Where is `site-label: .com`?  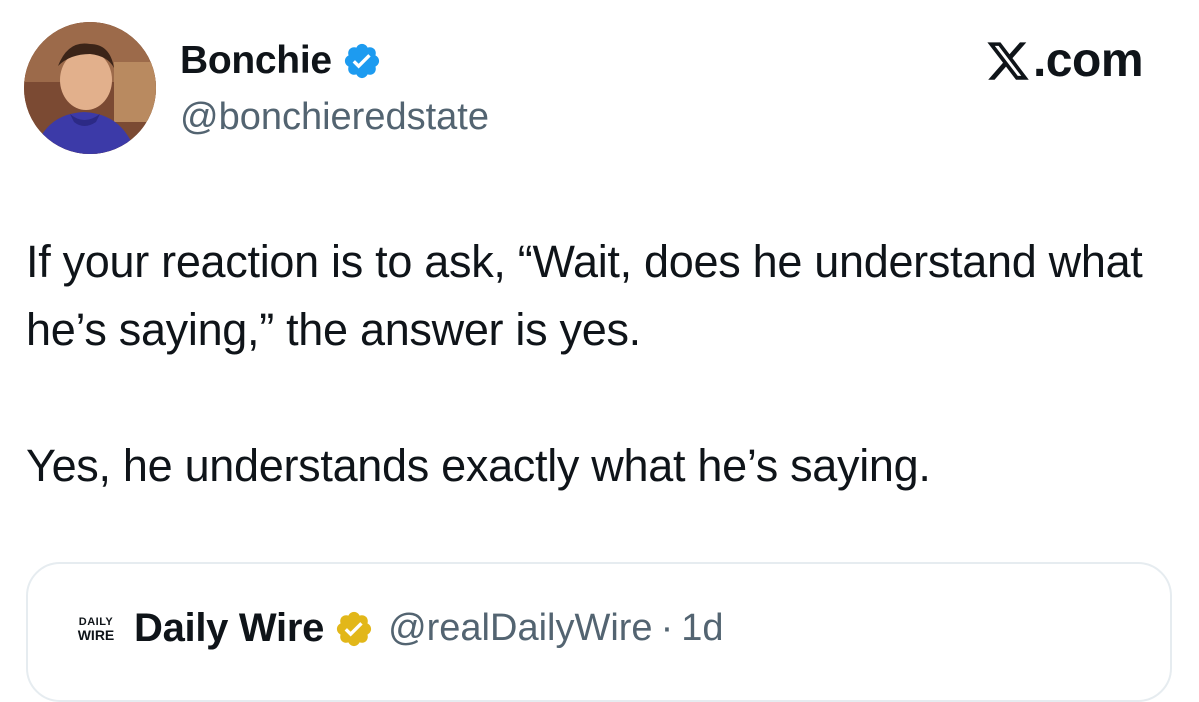
site-label: .com is located at coordinates (1064, 61).